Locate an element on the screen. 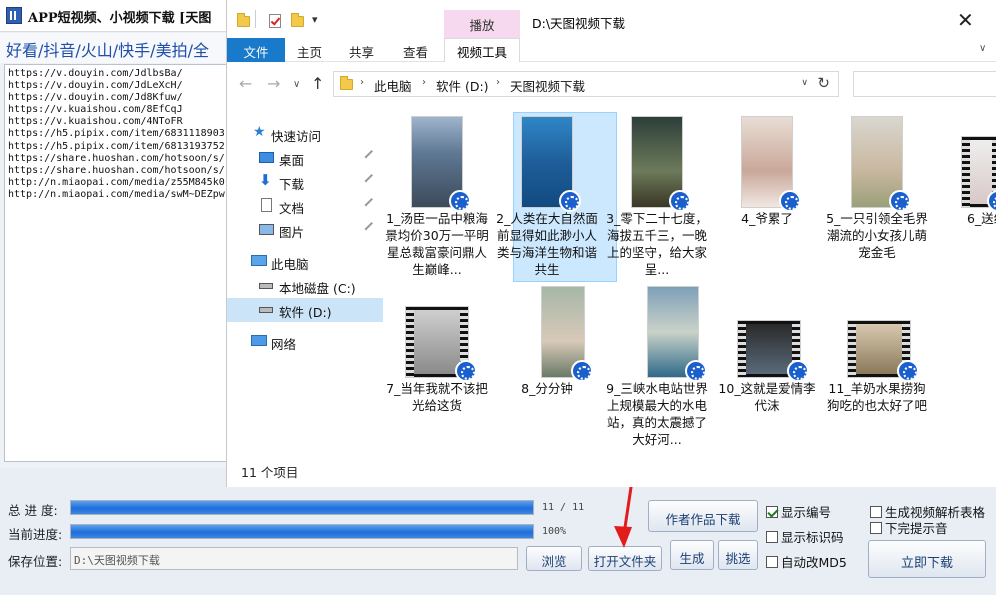 Image resolution: width=996 pixels, height=595 pixels. navigation-bar: ← → ∨ ↑ › 此电脑 › 软件 (D:) › 天图视频下载 ∨ ↻ is located at coordinates (611, 84).